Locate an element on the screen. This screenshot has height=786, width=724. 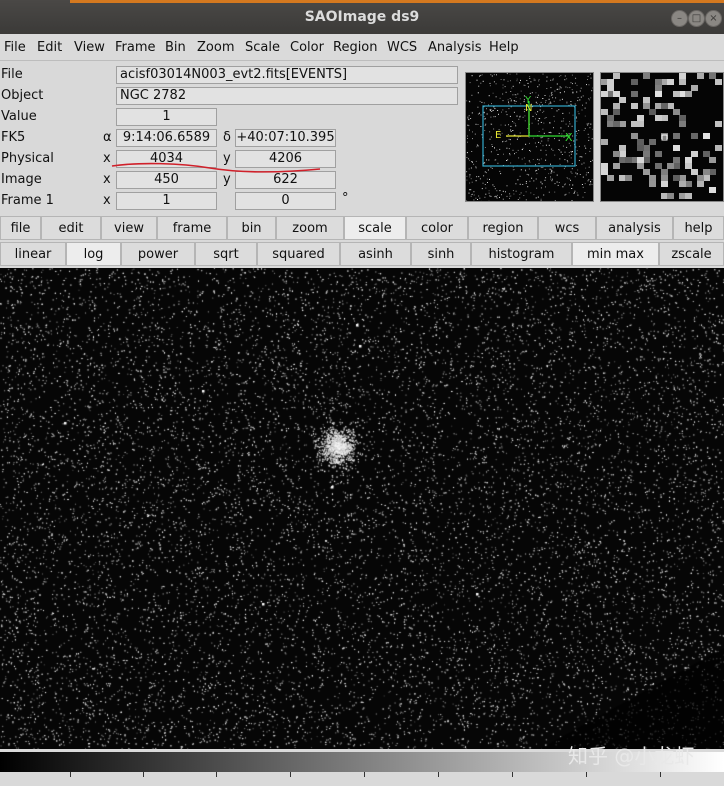
title-bar: SAOImage ds9 – □ × is located at coordinates (362, 17).